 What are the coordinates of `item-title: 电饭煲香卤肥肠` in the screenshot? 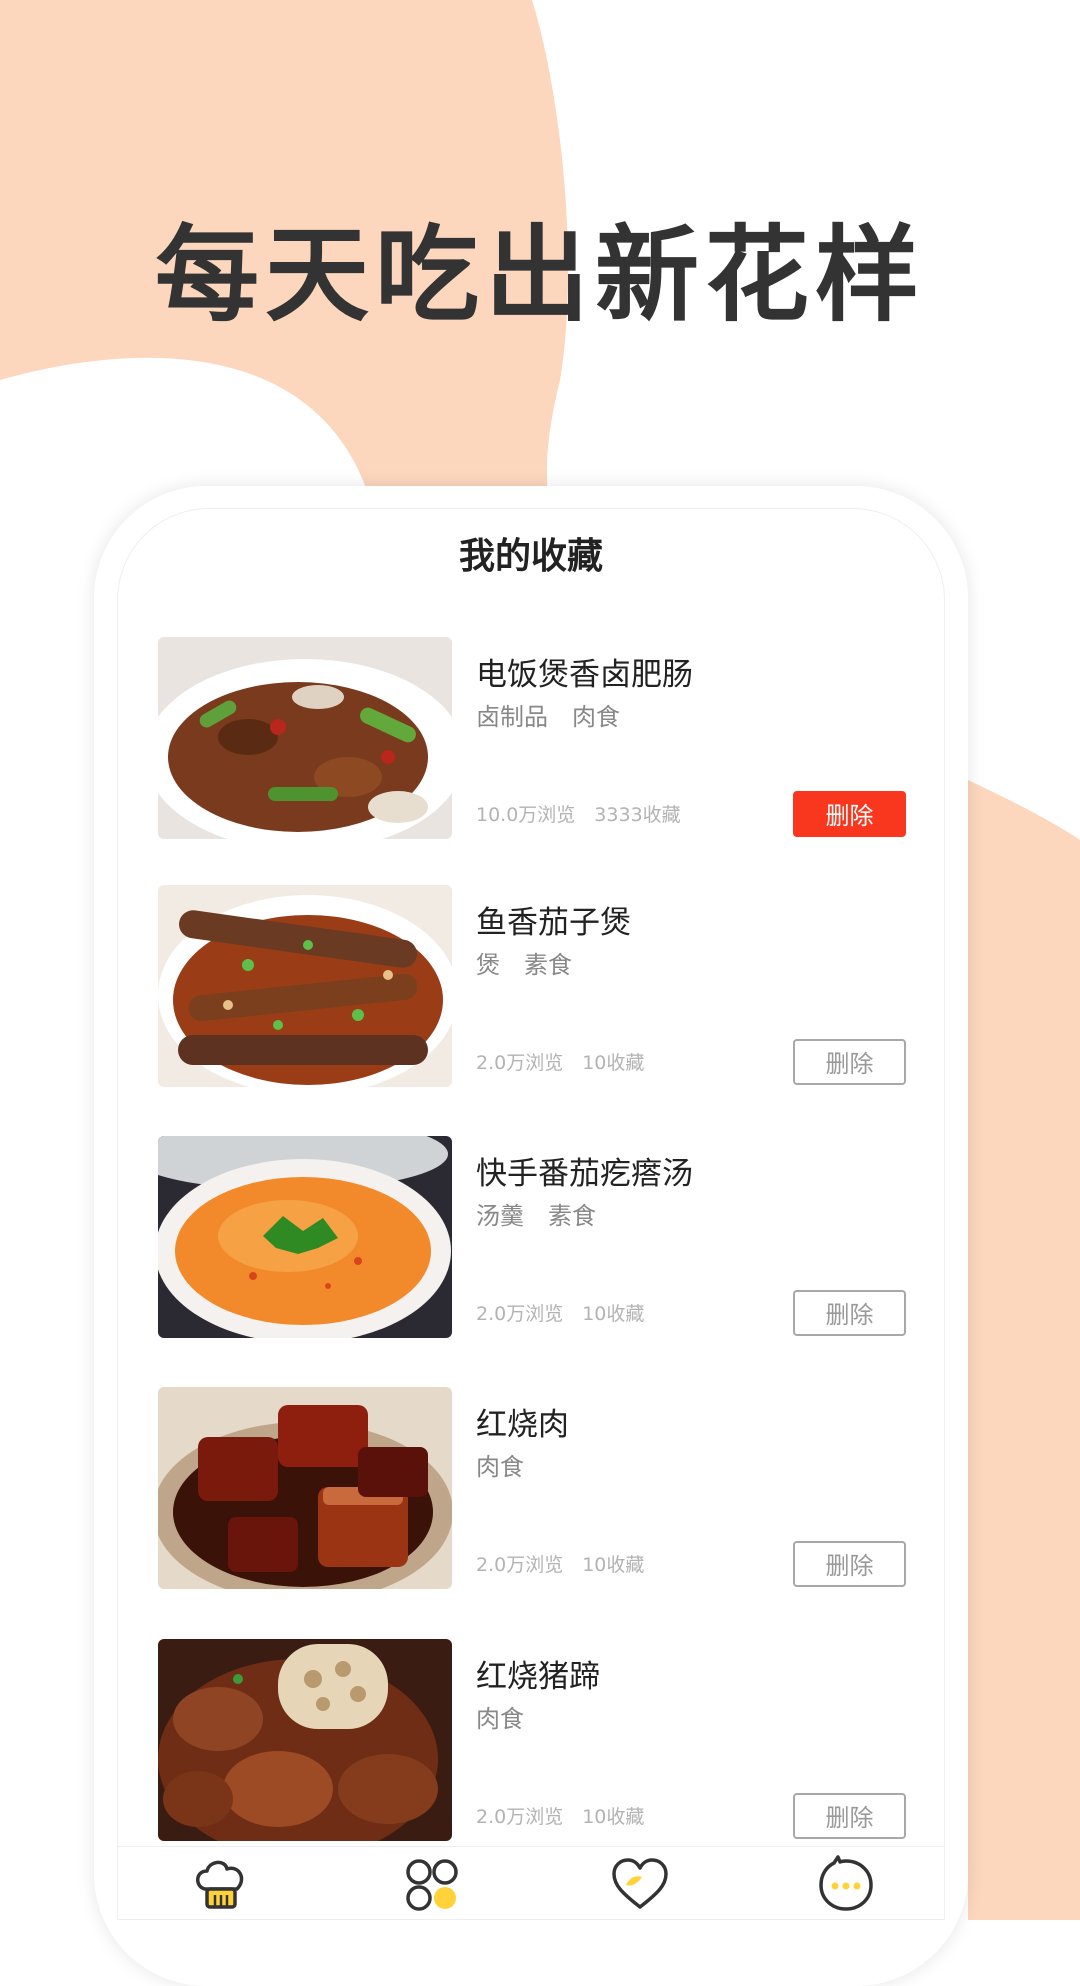 It's located at (584, 671).